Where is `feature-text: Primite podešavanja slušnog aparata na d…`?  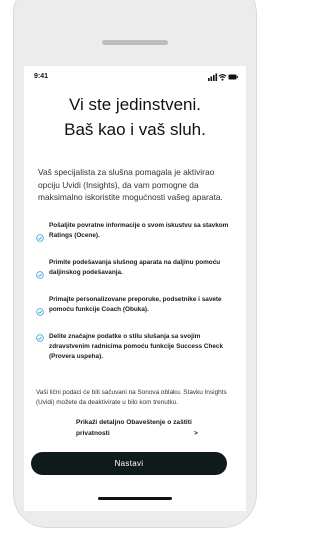 feature-text: Primite podešavanja slušnog aparata na d… is located at coordinates (135, 267).